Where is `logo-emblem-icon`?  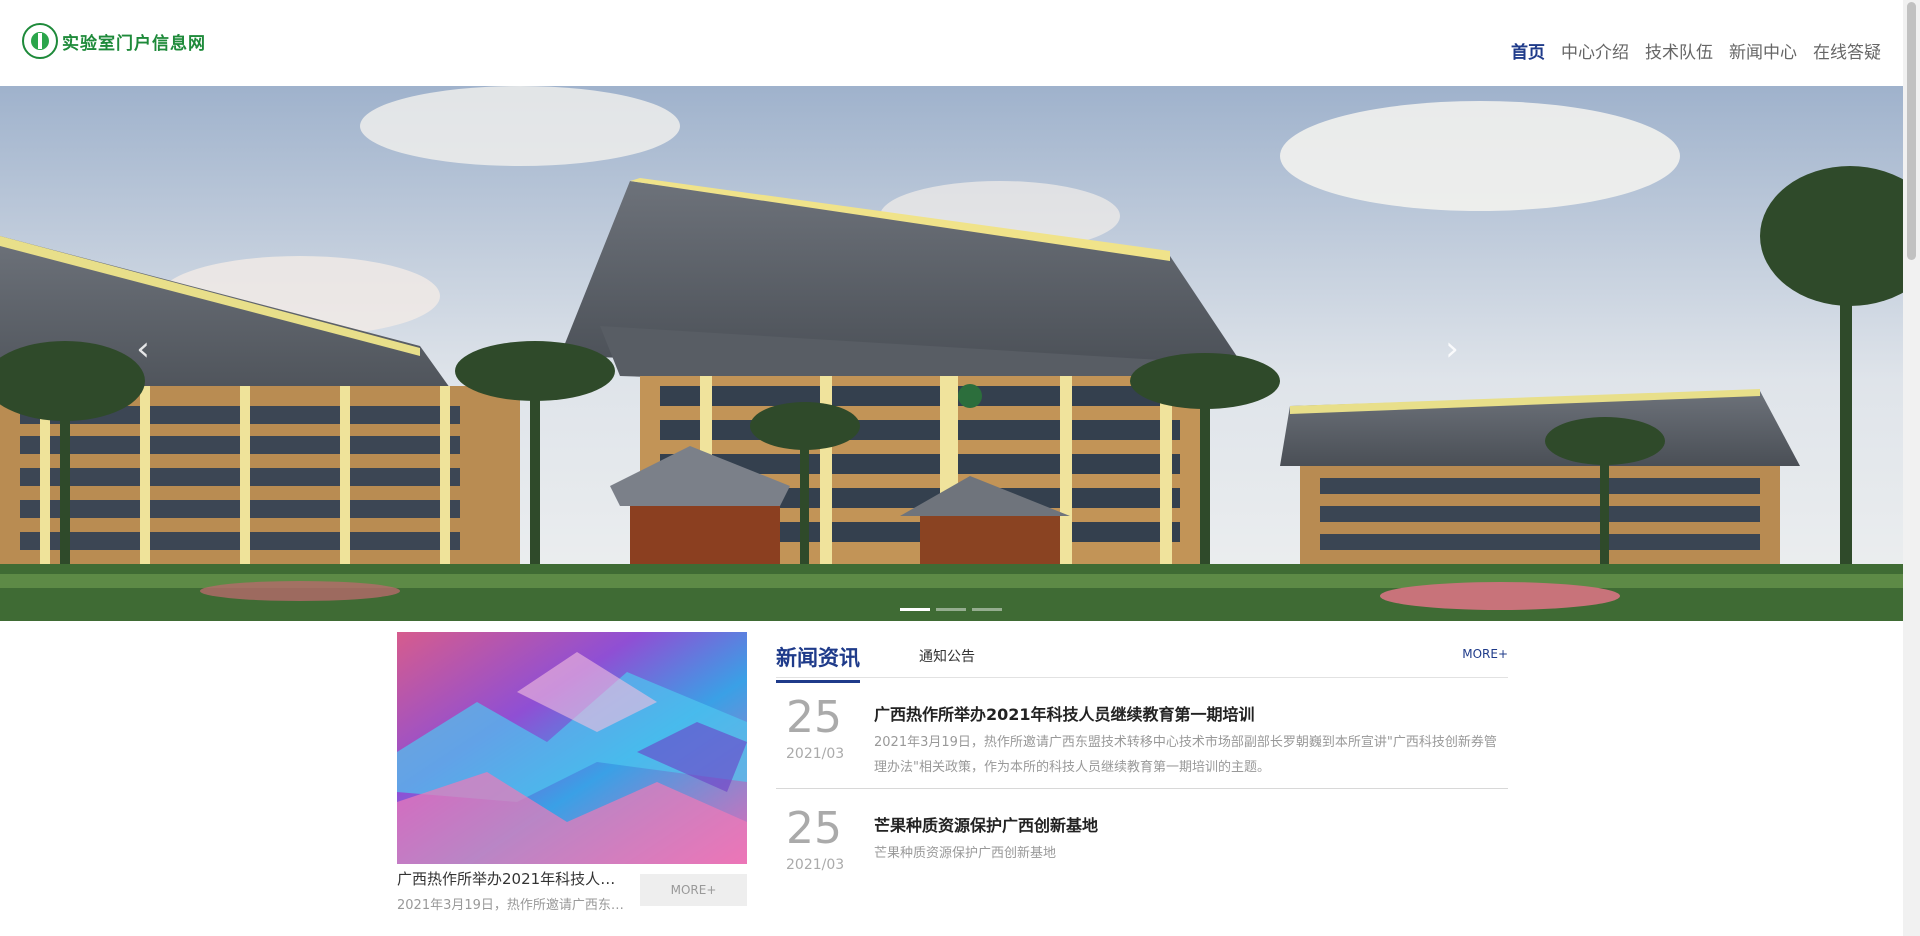 logo-emblem-icon is located at coordinates (40, 41).